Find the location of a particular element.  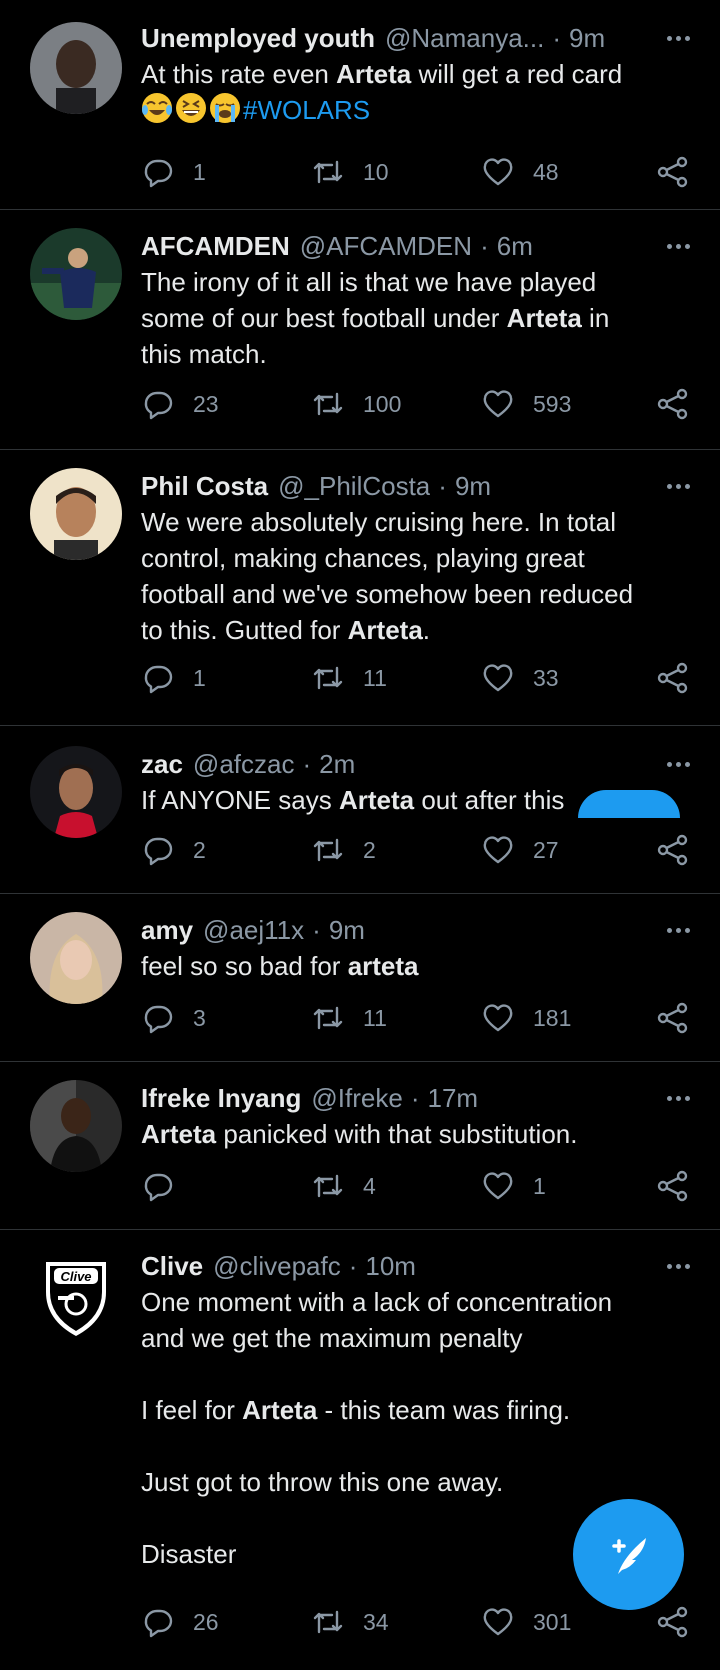

author-name: zac is located at coordinates (162, 764).